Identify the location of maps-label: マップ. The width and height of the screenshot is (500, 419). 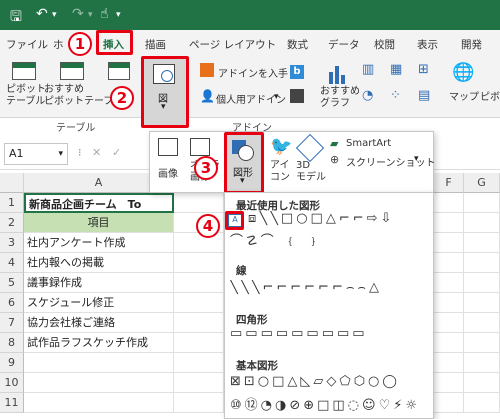
(464, 95).